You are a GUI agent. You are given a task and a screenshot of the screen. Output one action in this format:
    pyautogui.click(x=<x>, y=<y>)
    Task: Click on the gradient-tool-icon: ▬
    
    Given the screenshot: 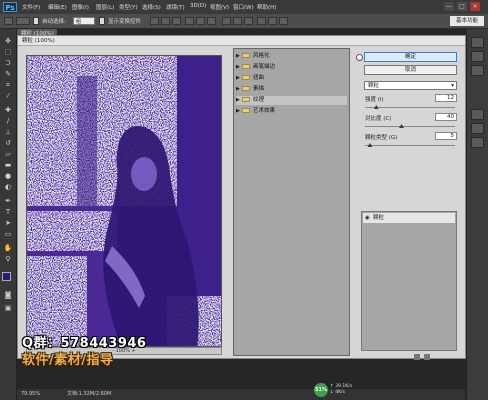 What is the action you would take?
    pyautogui.click(x=8, y=165)
    